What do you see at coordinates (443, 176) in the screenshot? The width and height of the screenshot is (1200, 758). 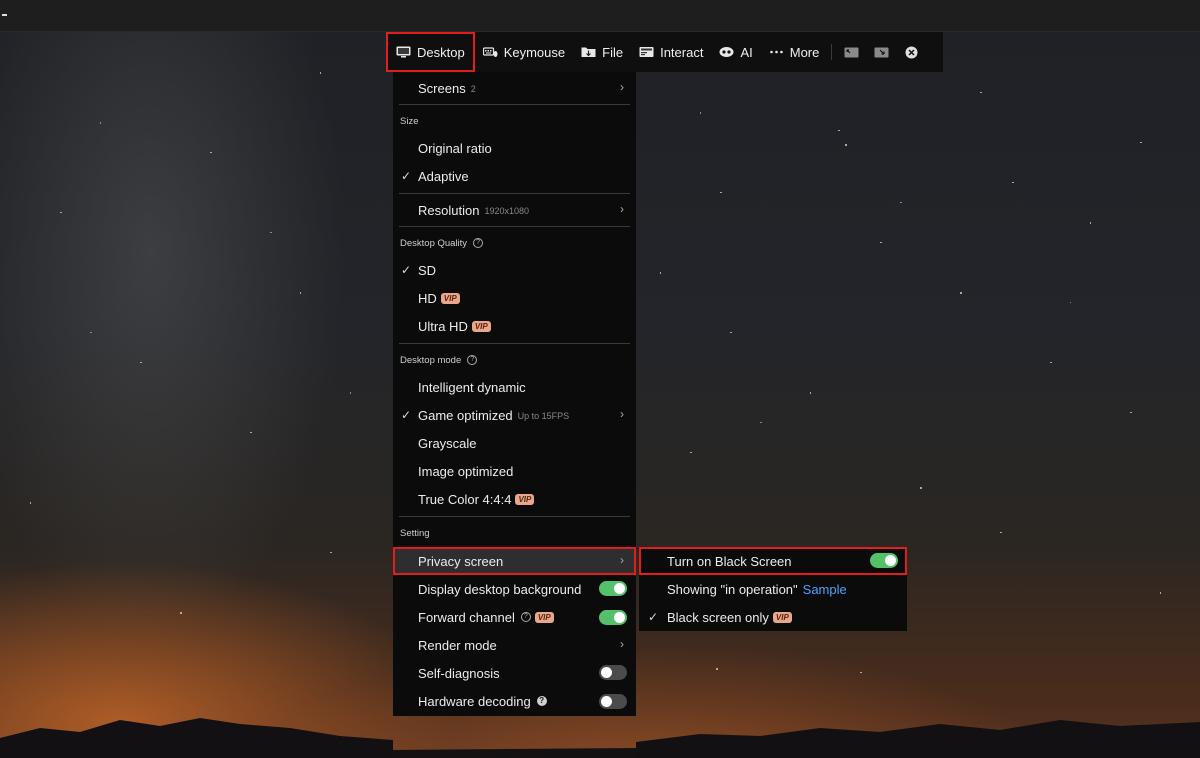 I see `adaptive-label: Adaptive` at bounding box center [443, 176].